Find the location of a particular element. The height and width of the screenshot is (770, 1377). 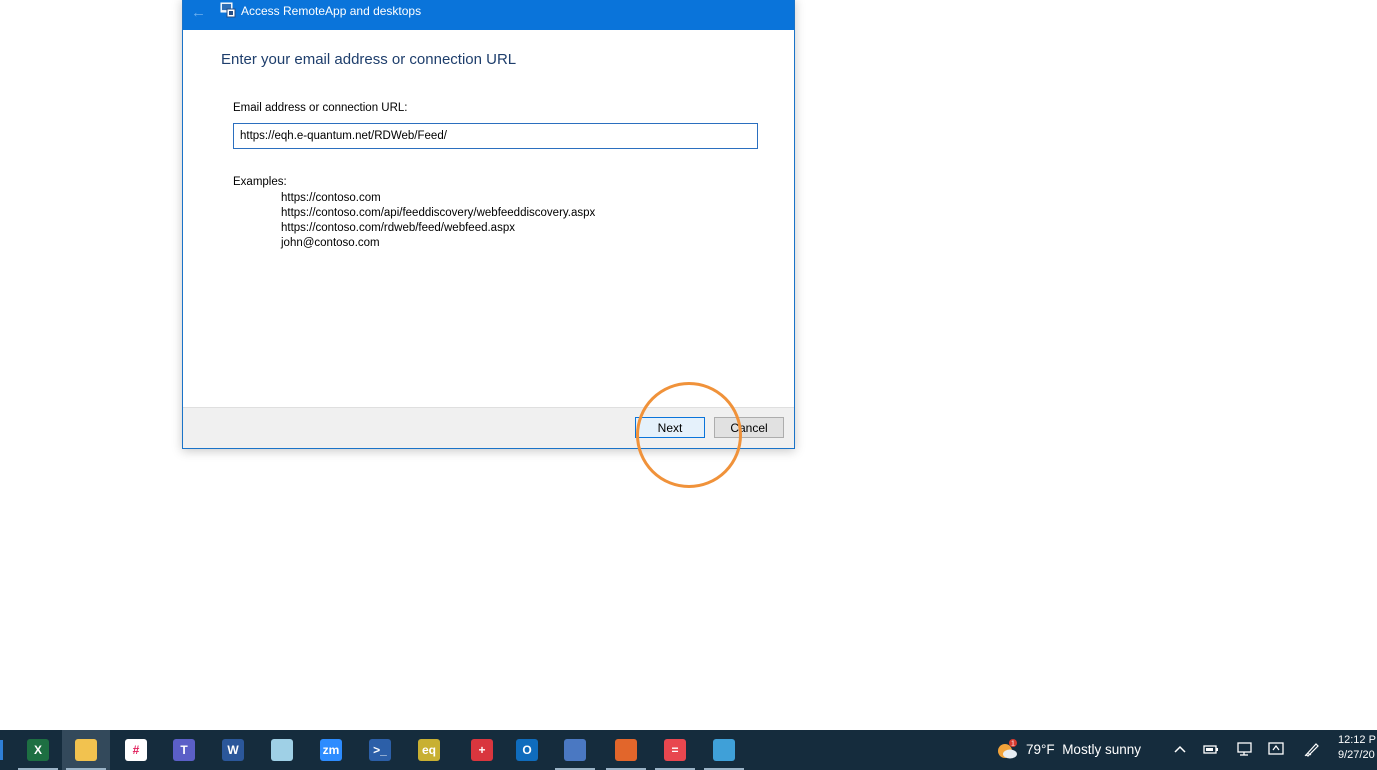

url-input is located at coordinates (495, 136).